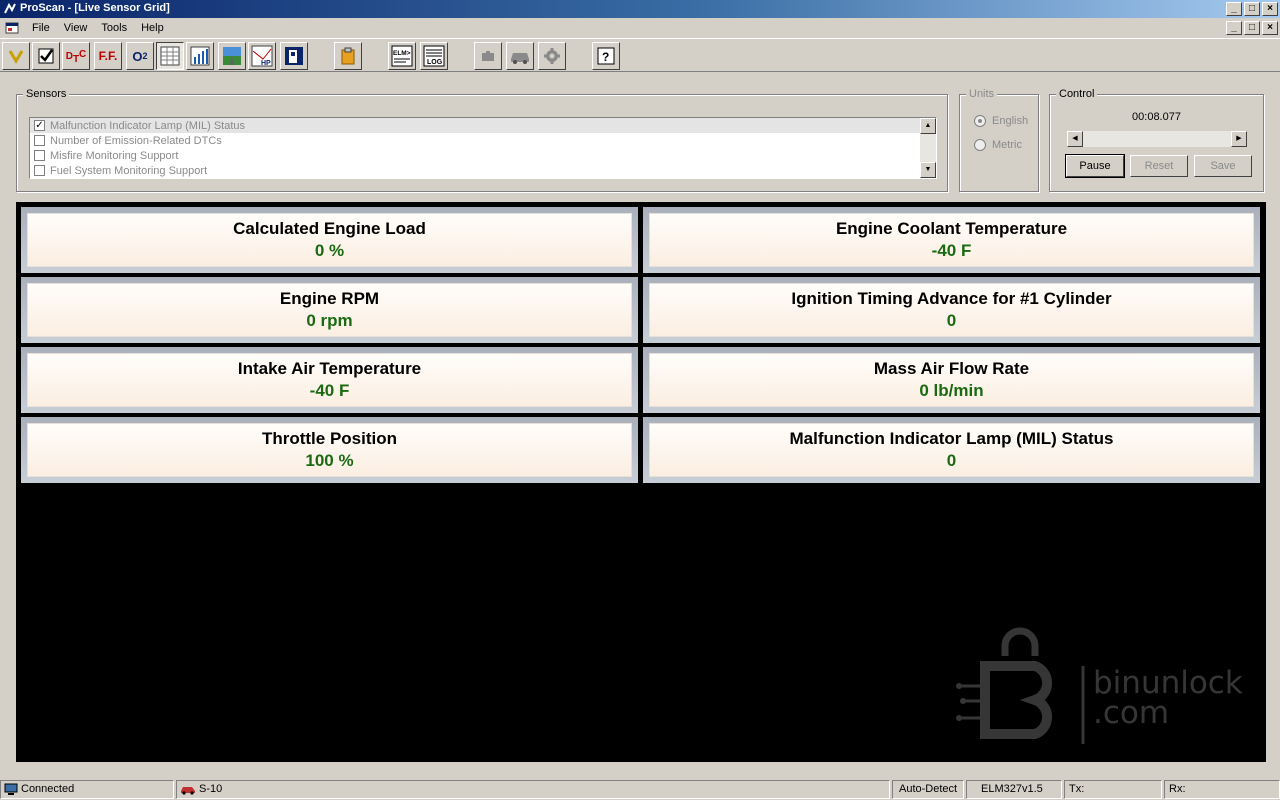 The height and width of the screenshot is (800, 1280). What do you see at coordinates (129, 170) in the screenshot?
I see `sensor-label: Fuel System Monitoring Support` at bounding box center [129, 170].